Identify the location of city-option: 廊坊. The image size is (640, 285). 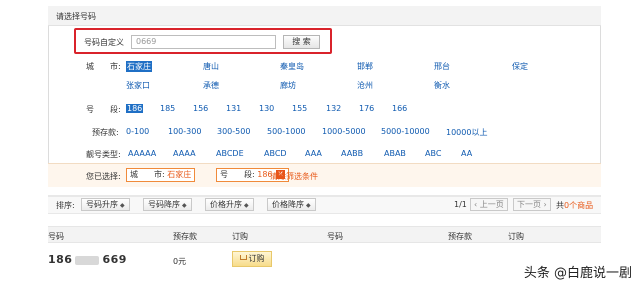
(288, 85).